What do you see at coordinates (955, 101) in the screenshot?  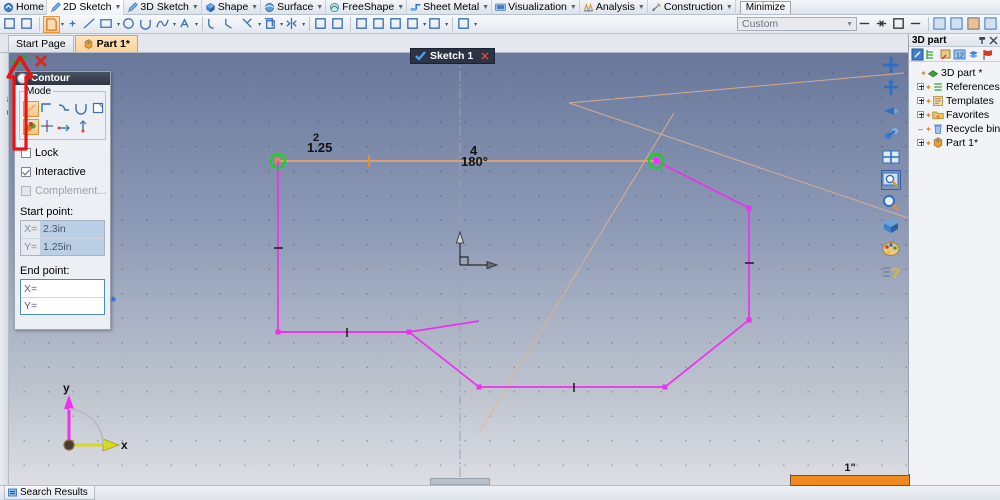 I see `tree-node-templates: ✦ Templates` at bounding box center [955, 101].